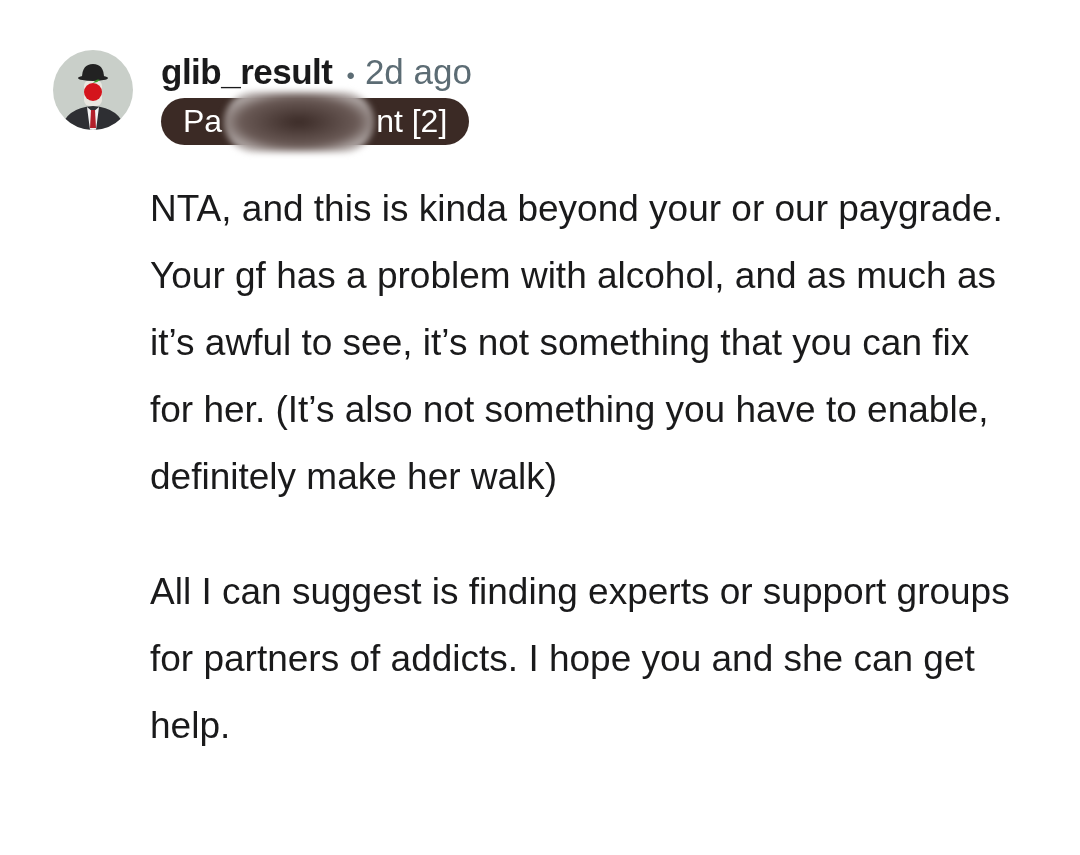 The width and height of the screenshot is (1080, 855). What do you see at coordinates (203, 121) in the screenshot?
I see `flair-text: Pa` at bounding box center [203, 121].